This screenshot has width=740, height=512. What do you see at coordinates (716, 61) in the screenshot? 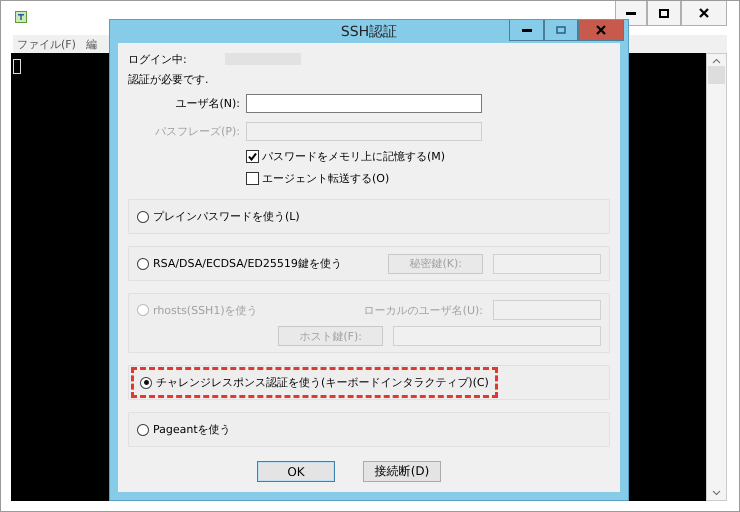
I see `scroll-up-icon` at bounding box center [716, 61].